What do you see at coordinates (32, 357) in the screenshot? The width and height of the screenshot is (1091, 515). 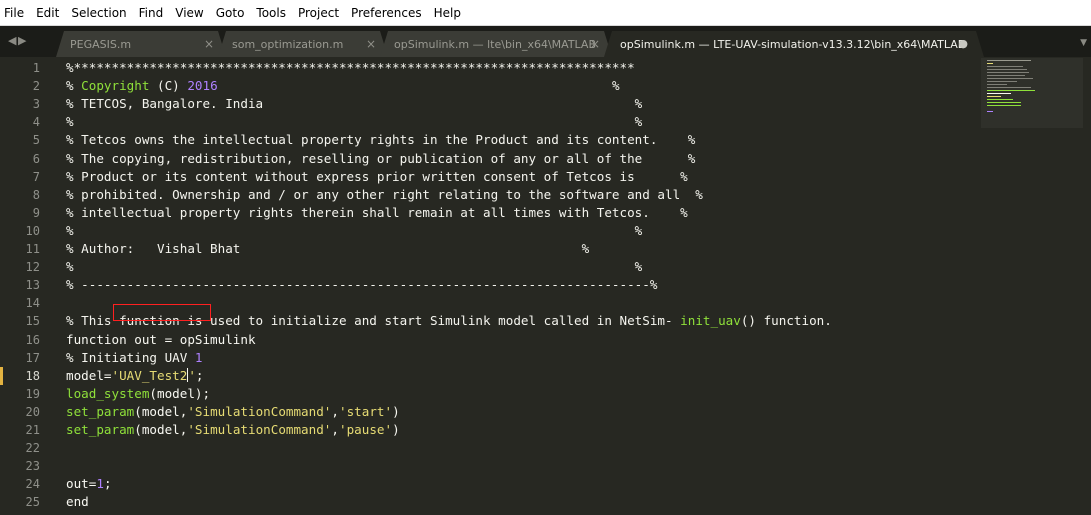 I see `line-number: 17` at bounding box center [32, 357].